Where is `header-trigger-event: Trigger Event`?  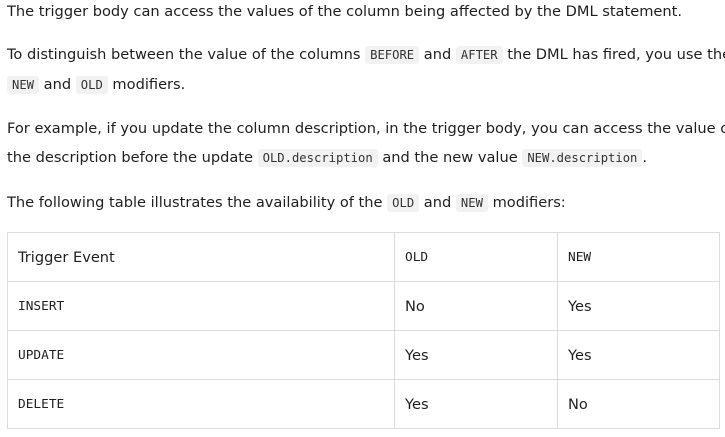 header-trigger-event: Trigger Event is located at coordinates (201, 257).